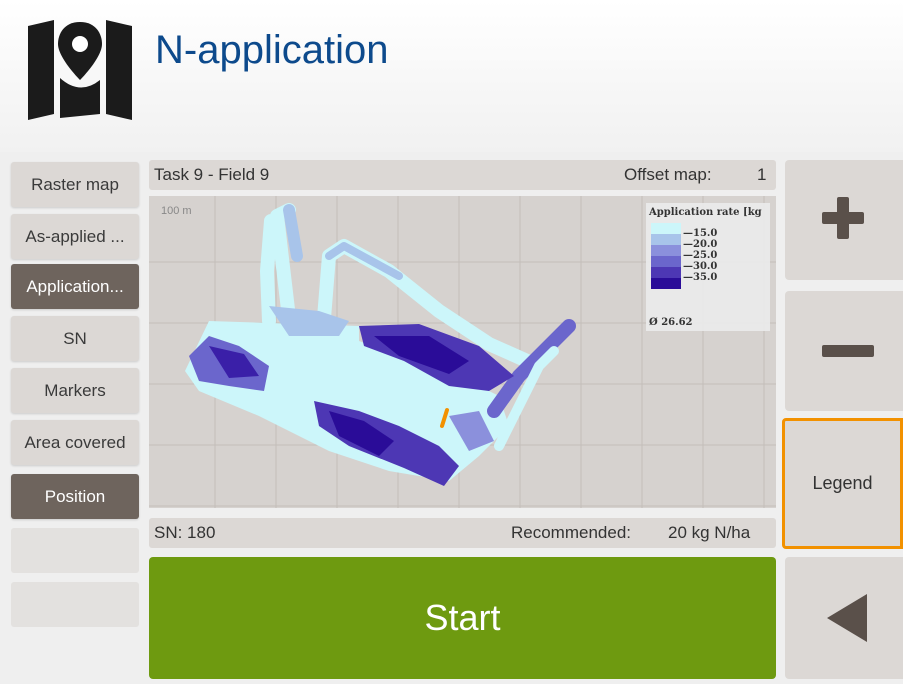 The width and height of the screenshot is (903, 684). I want to click on minus-icon, so click(848, 351).